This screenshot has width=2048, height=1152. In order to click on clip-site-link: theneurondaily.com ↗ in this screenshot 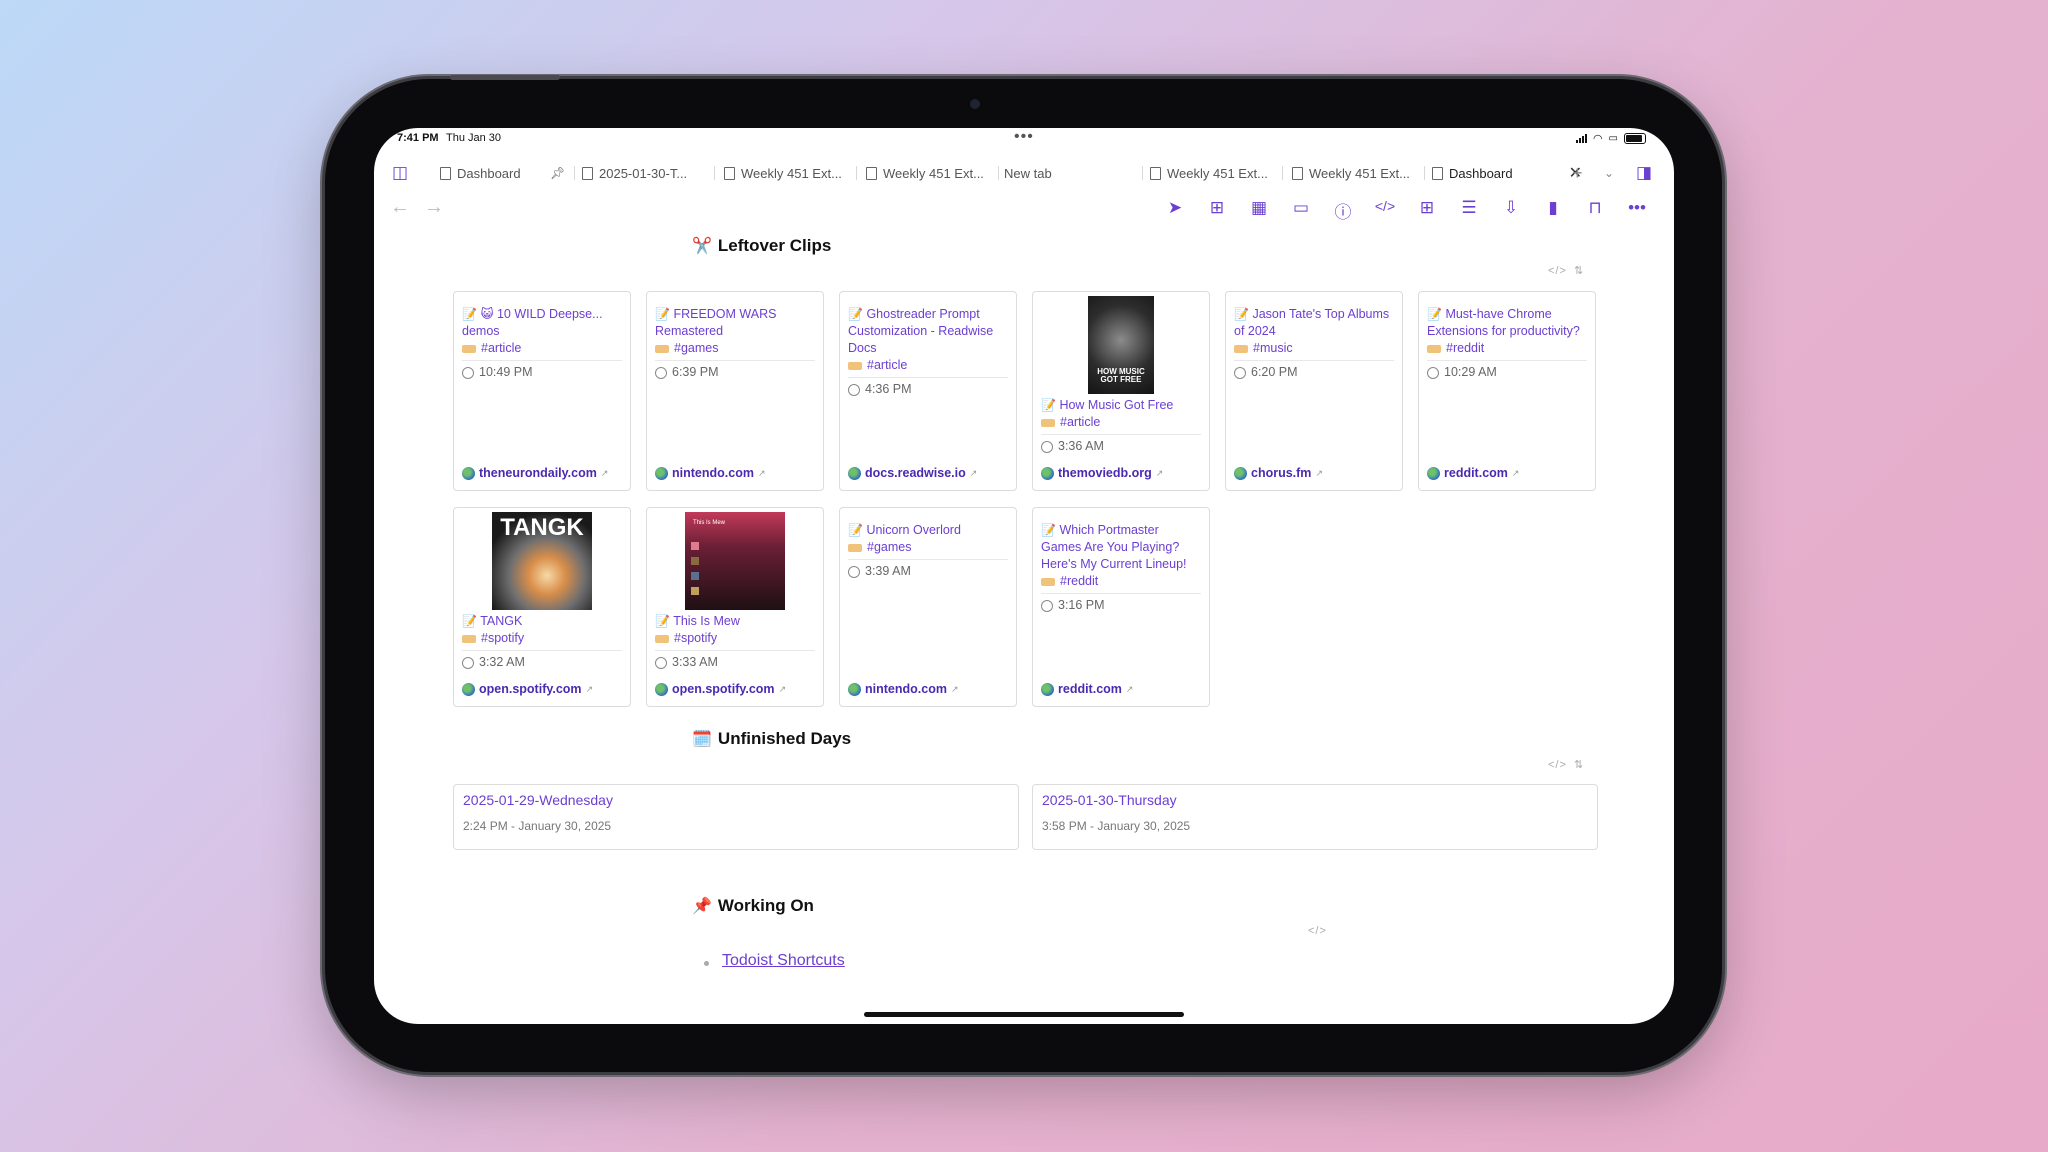, I will do `click(535, 473)`.